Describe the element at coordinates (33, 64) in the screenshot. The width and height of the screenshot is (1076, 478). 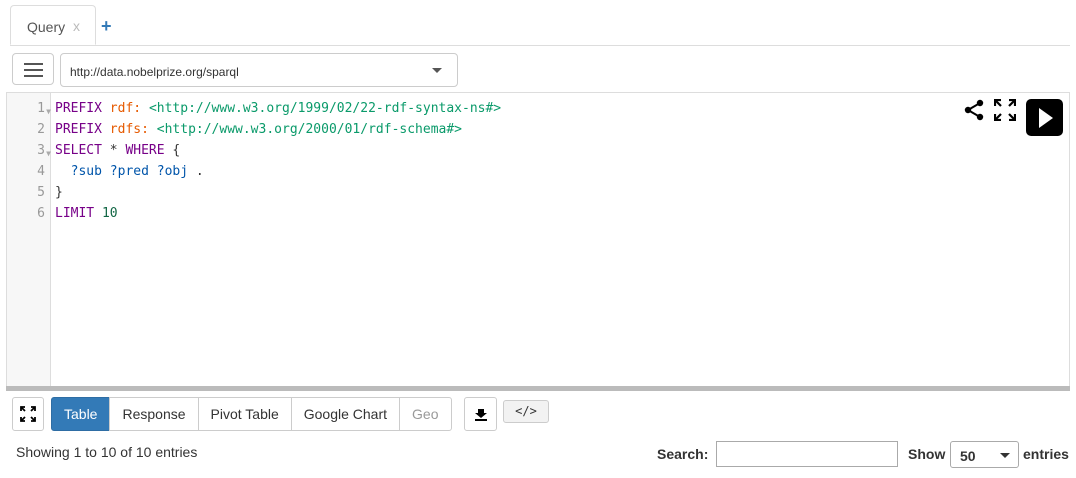
I see `menu-icon` at that location.